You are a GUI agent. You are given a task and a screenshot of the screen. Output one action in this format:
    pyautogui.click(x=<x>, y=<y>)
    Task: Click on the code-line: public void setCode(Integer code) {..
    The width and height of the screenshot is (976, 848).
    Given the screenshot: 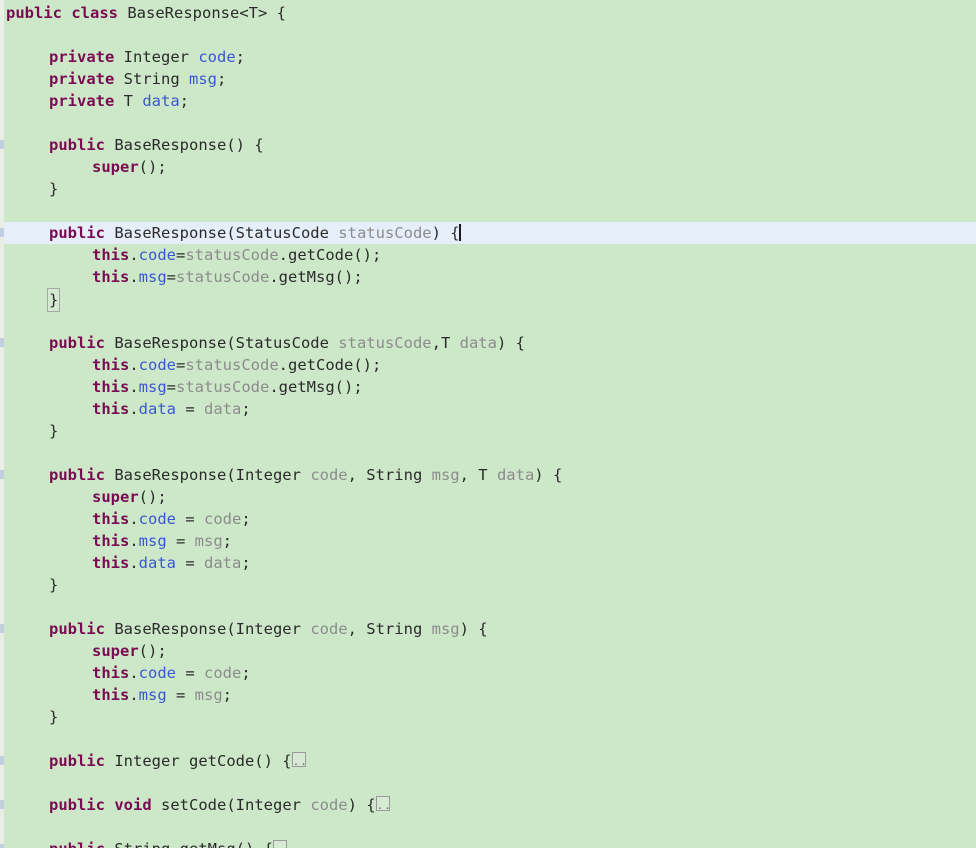 What is the action you would take?
    pyautogui.click(x=488, y=805)
    